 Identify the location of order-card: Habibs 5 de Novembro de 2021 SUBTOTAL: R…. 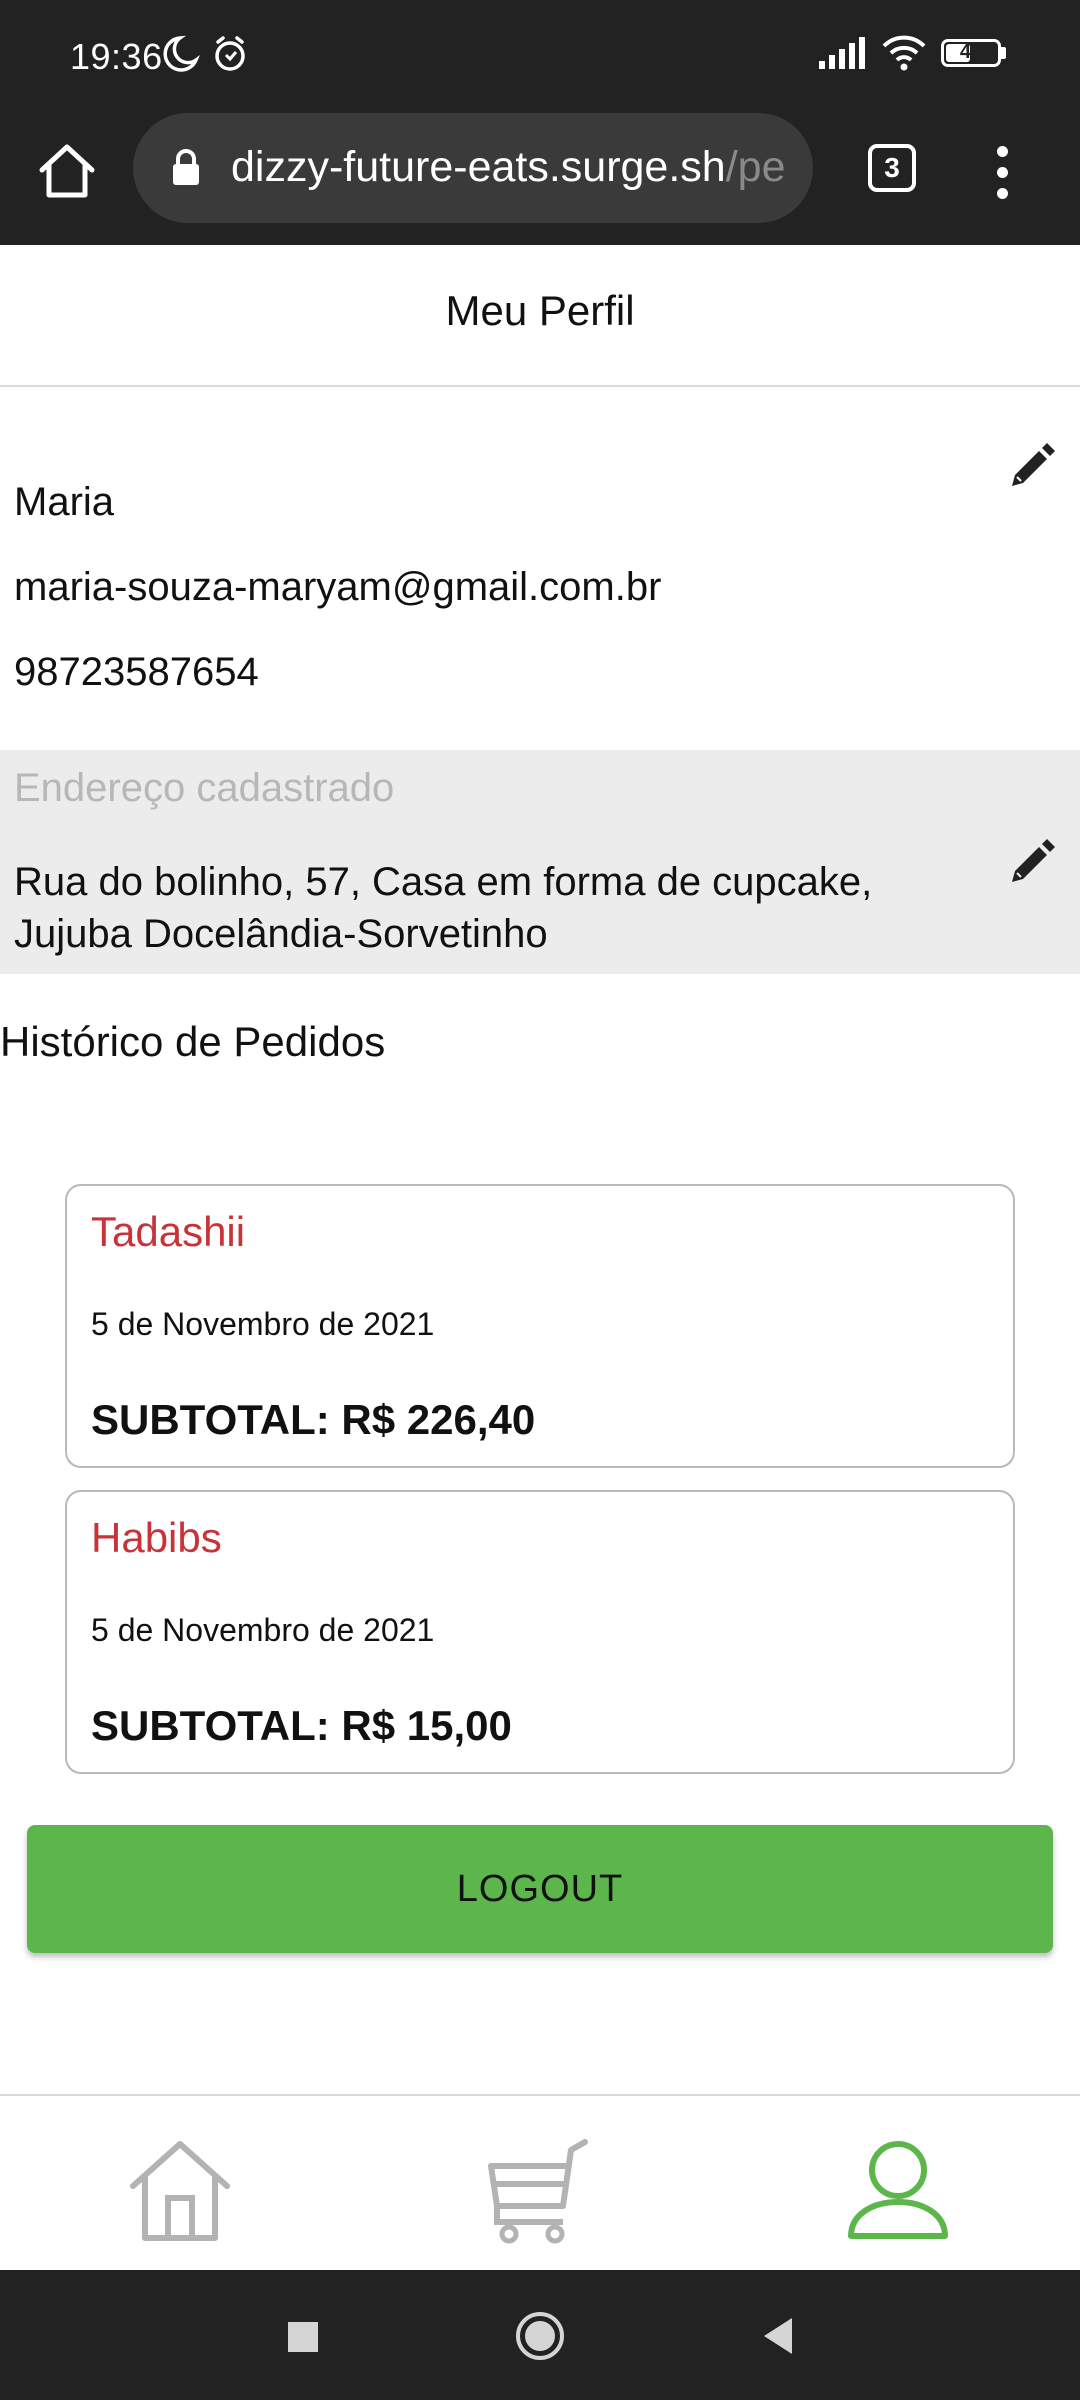
(540, 1632).